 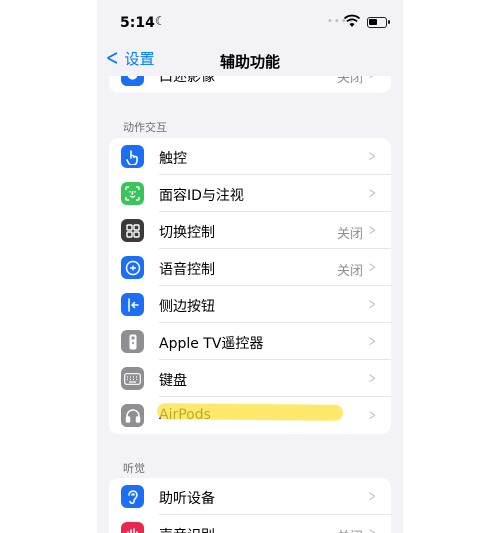 I want to click on row-face-id: 面容ID与注视 >, so click(x=250, y=193).